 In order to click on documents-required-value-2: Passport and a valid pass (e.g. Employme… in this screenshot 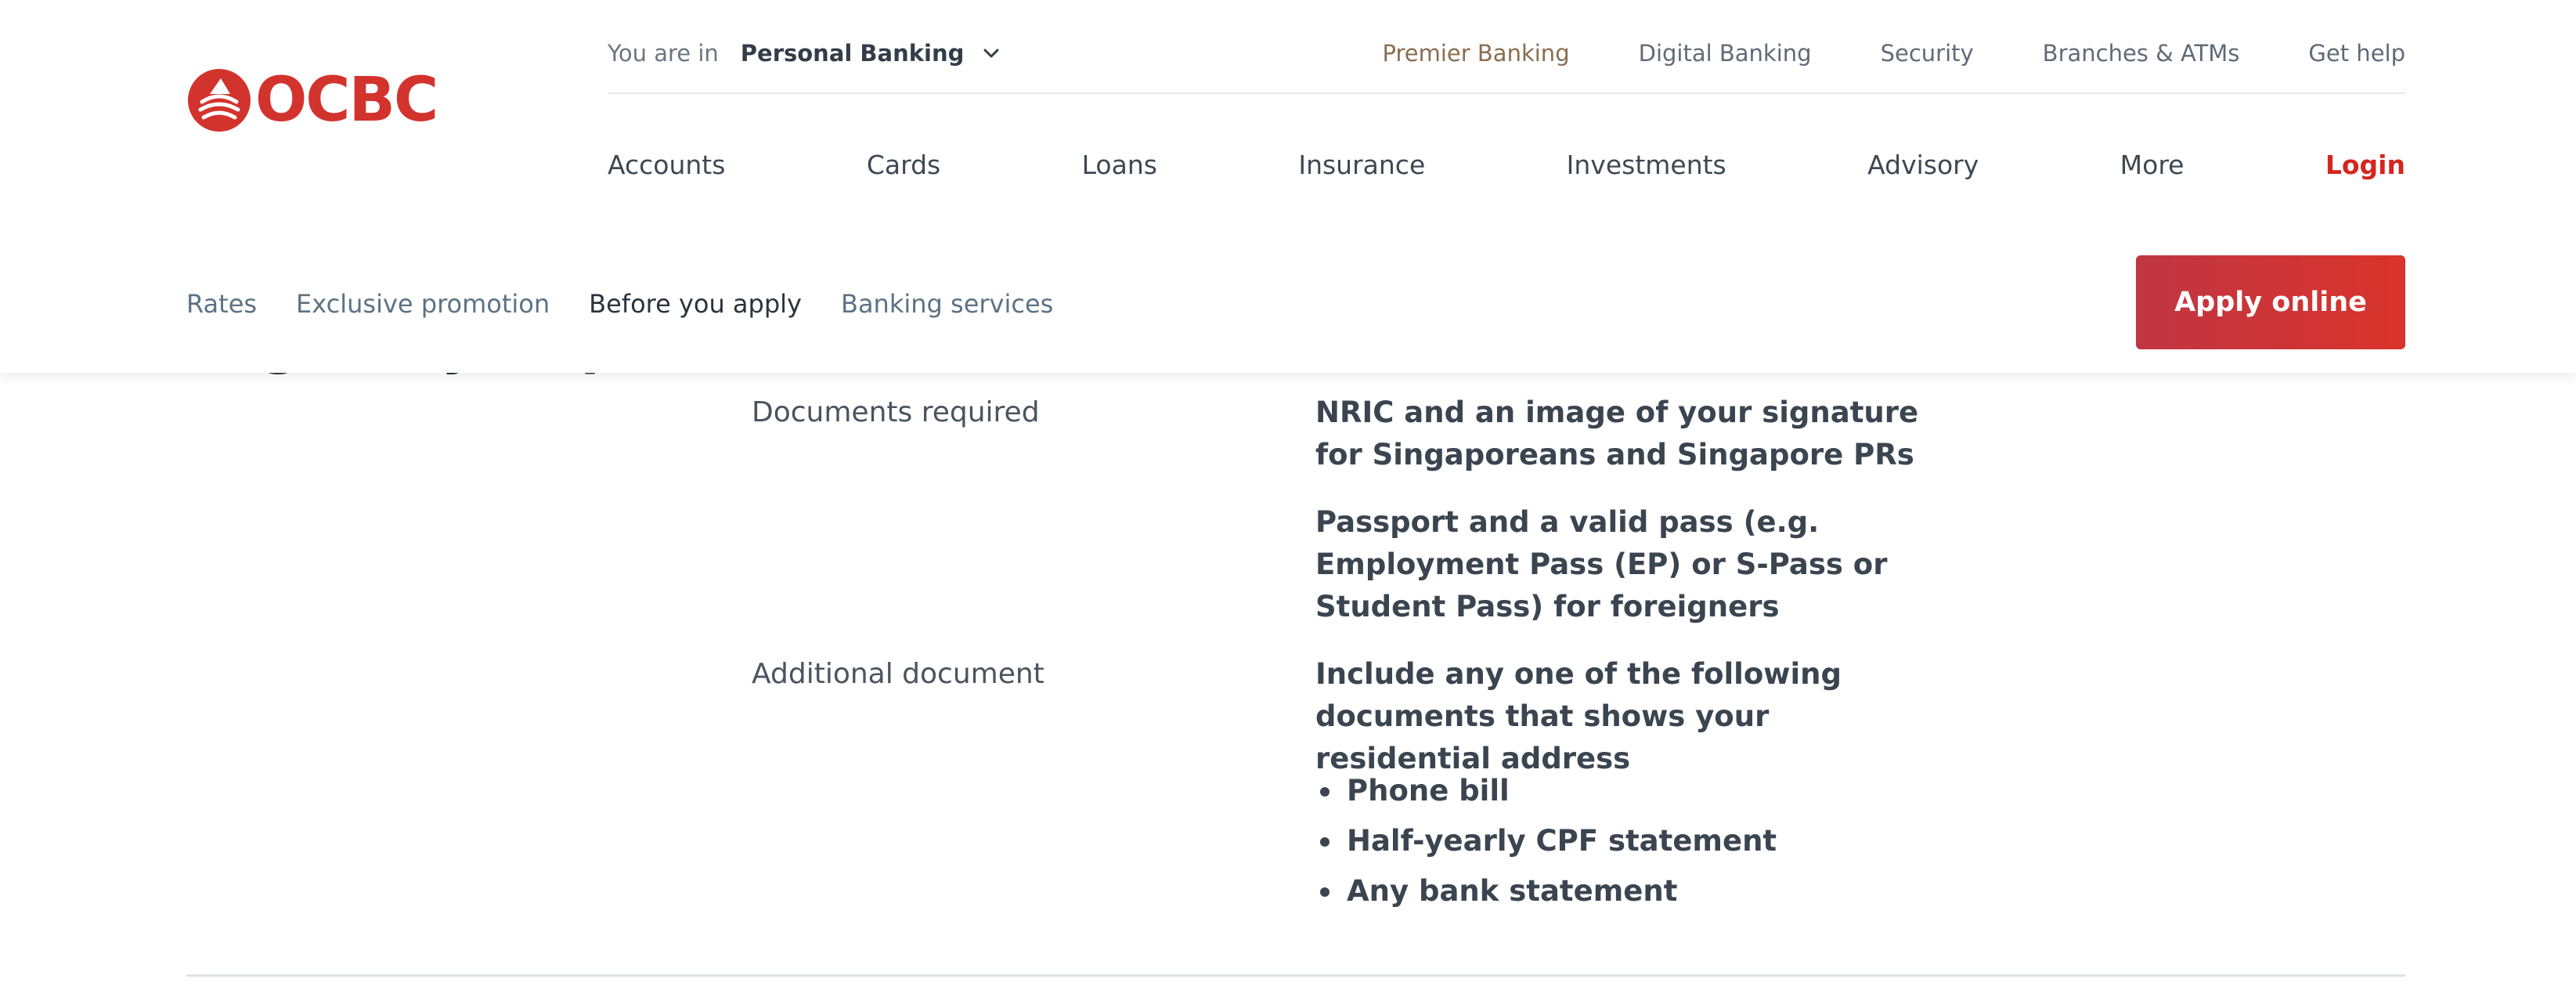, I will do `click(1601, 564)`.